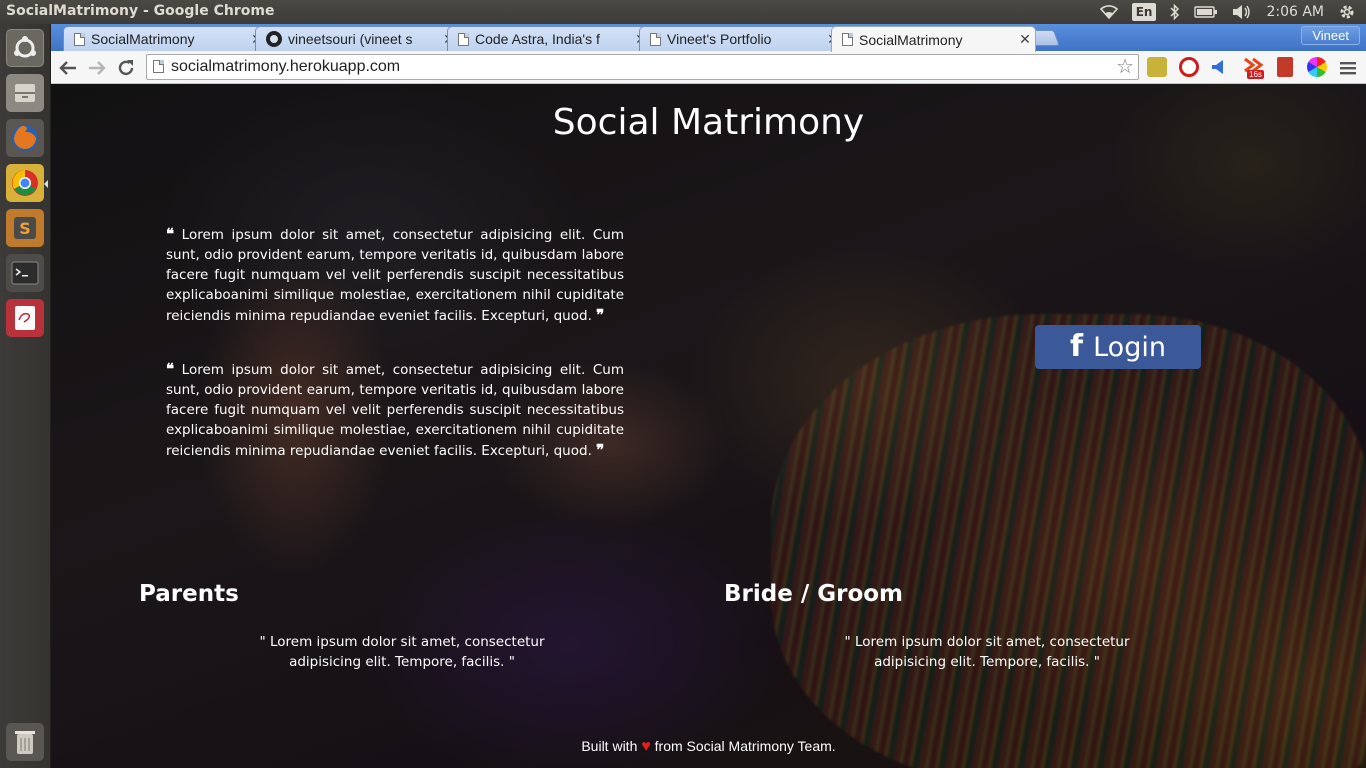 The width and height of the screenshot is (1366, 768). What do you see at coordinates (25, 48) in the screenshot?
I see `dash-home-icon` at bounding box center [25, 48].